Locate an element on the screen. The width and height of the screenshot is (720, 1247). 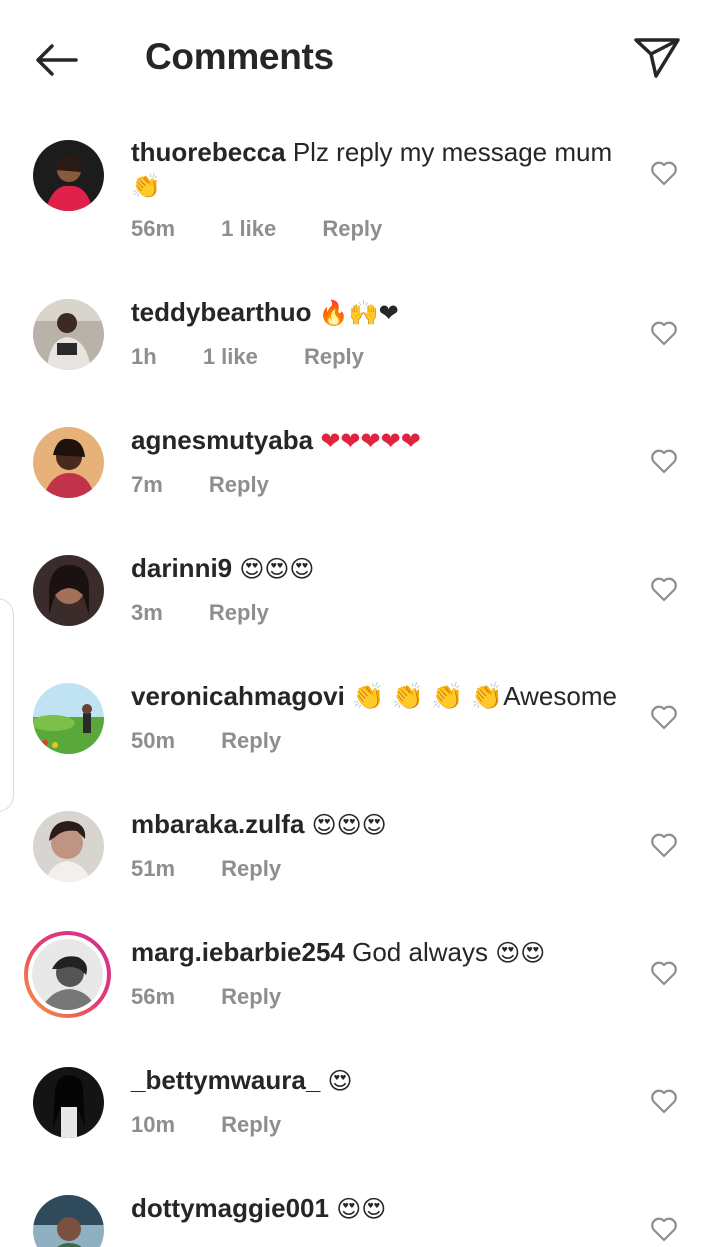
back-button is located at coordinates (56, 60).